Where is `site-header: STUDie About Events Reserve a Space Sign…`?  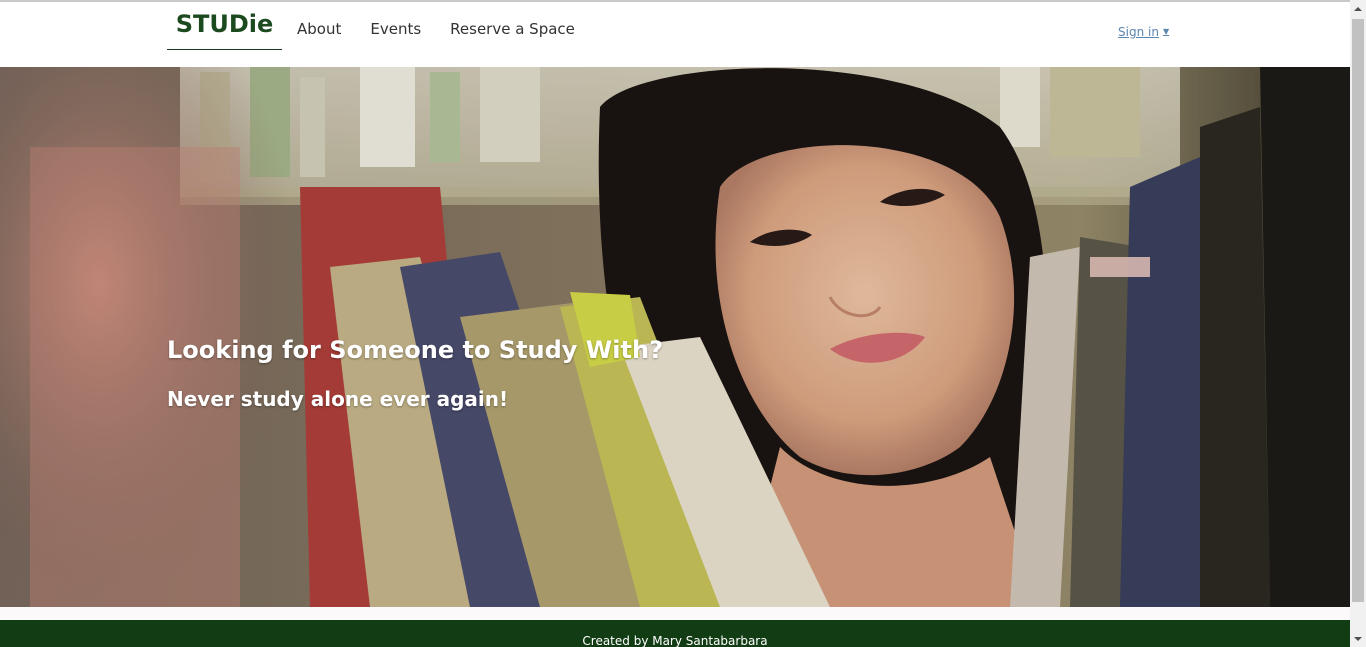
site-header: STUDie About Events Reserve a Space Sign… is located at coordinates (675, 34).